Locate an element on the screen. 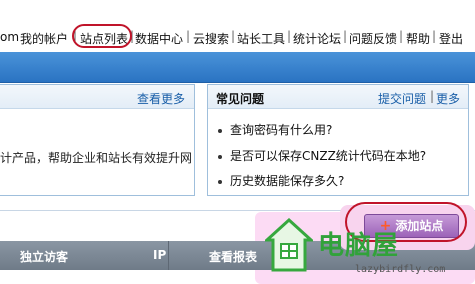 The height and width of the screenshot is (284, 475). faq-item: 历史数据能保存多久? is located at coordinates (281, 180).